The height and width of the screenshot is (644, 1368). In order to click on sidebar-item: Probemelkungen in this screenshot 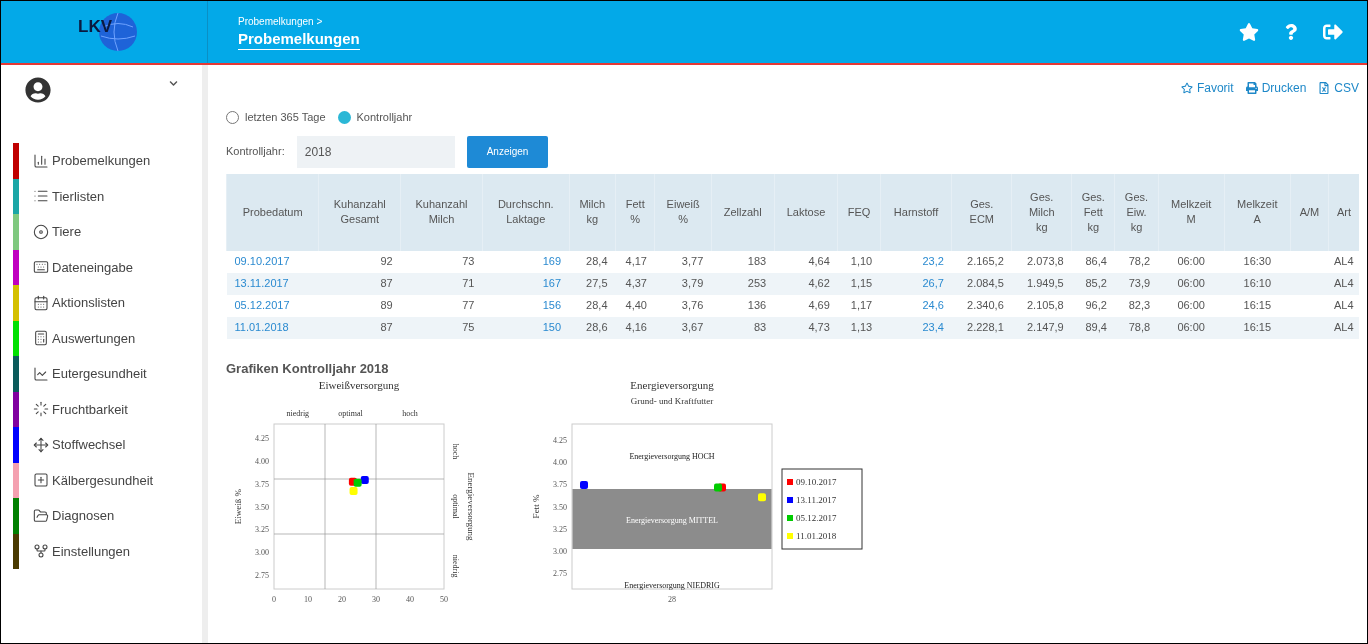, I will do `click(85, 161)`.